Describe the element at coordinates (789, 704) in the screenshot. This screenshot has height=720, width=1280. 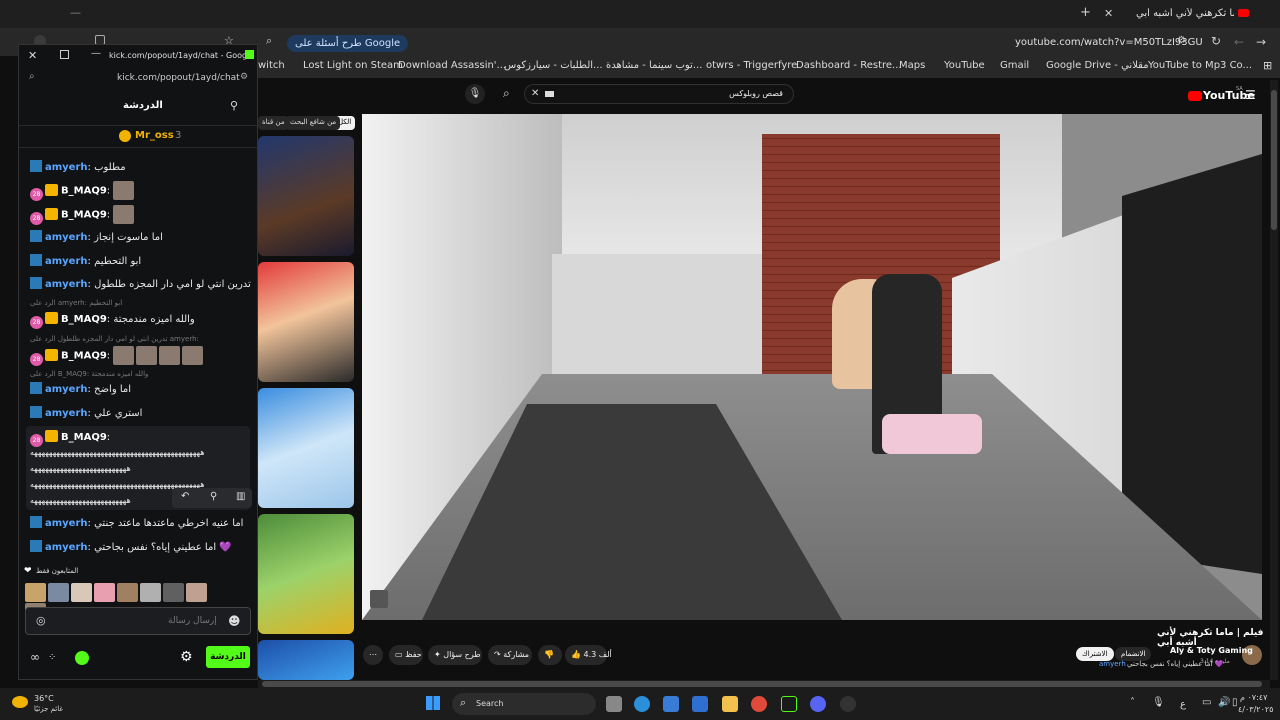
I see `app-icon` at that location.